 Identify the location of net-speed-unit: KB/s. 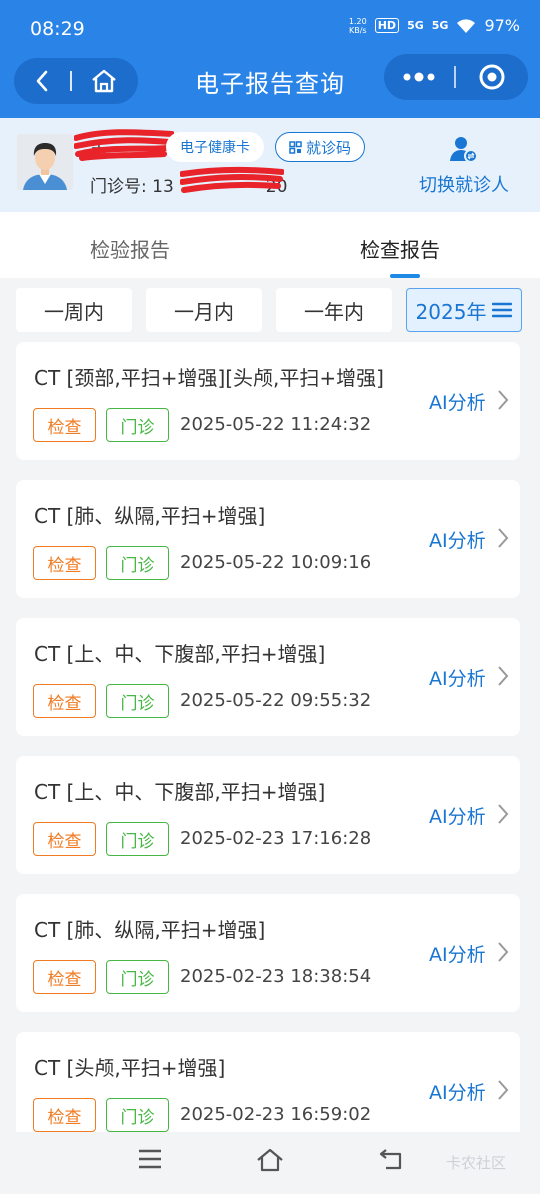
(358, 30).